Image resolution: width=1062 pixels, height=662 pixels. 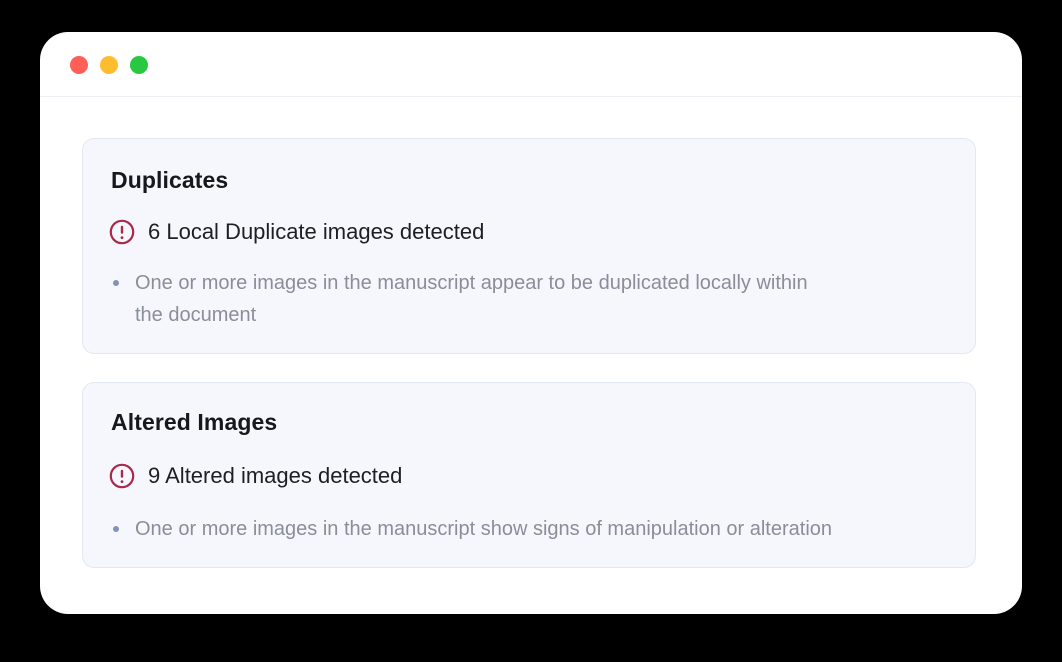 What do you see at coordinates (109, 65) in the screenshot?
I see `minimize-window-button` at bounding box center [109, 65].